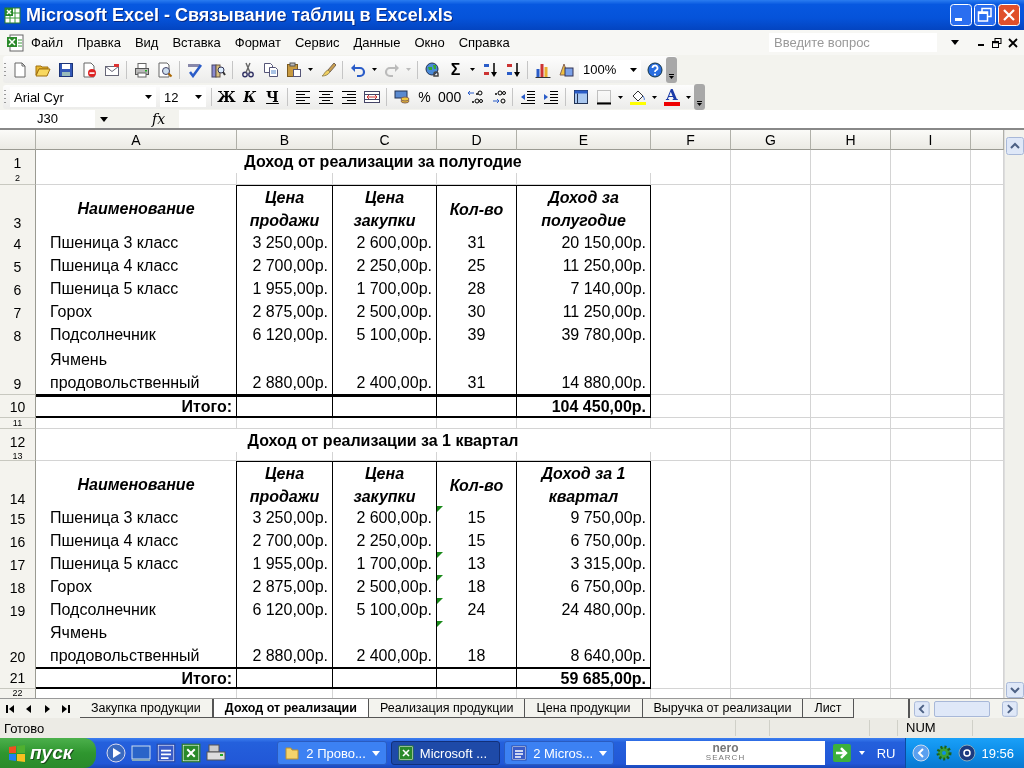 The image size is (1024, 768). Describe the element at coordinates (191, 753) in the screenshot. I see `spreadsheet-icon` at that location.